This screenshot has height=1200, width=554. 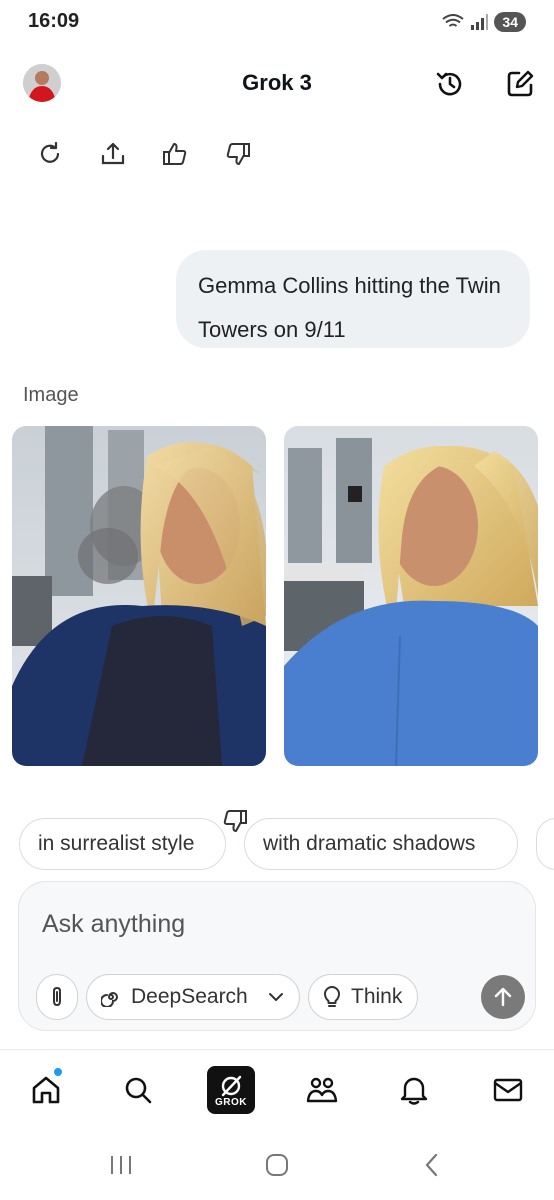 I want to click on back-icon, so click(x=431, y=1165).